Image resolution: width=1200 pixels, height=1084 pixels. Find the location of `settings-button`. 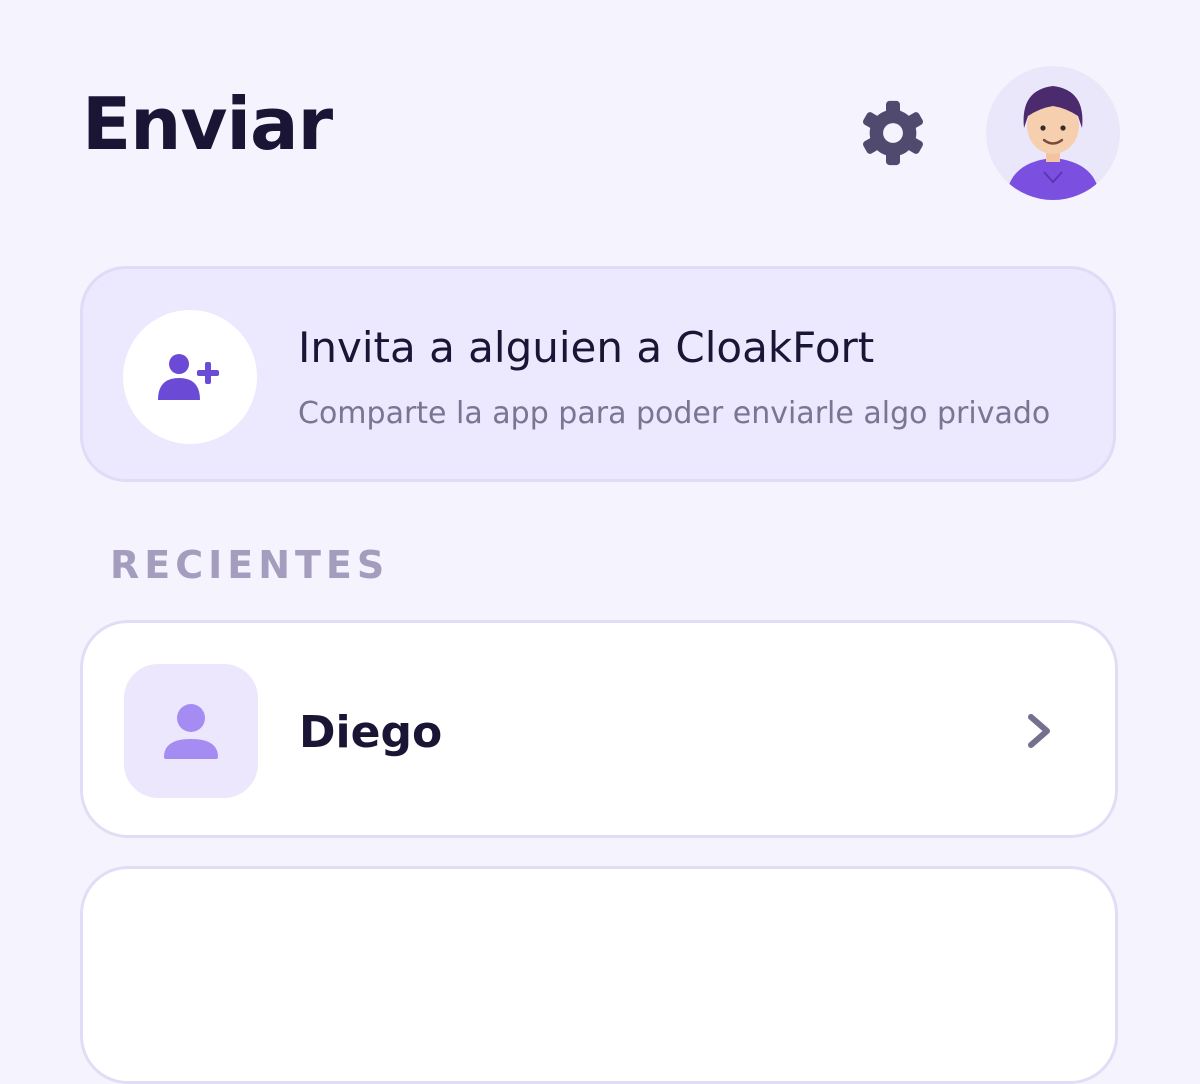

settings-button is located at coordinates (893, 133).